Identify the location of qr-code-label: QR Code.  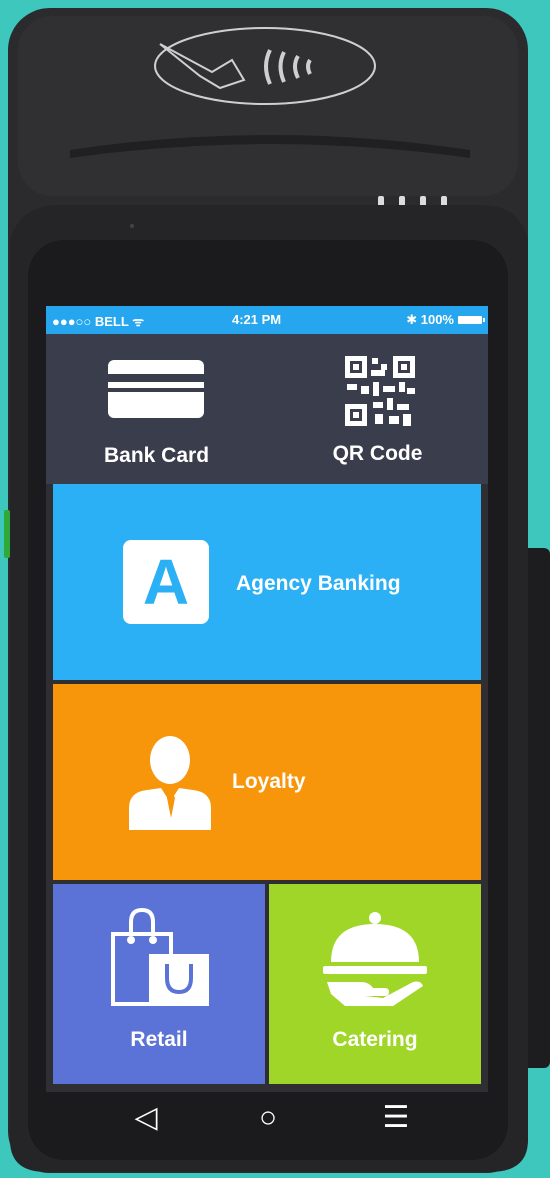
(377, 453).